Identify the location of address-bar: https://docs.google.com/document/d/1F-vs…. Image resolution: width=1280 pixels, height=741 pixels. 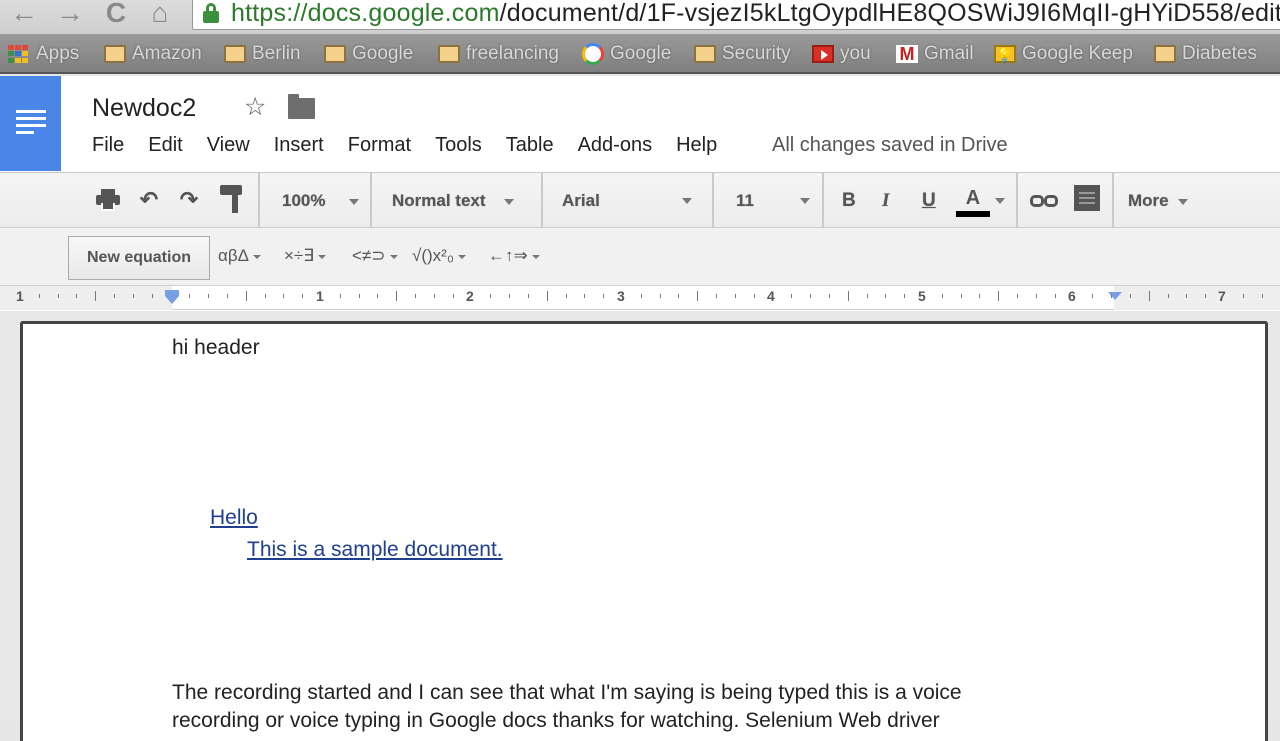
(736, 15).